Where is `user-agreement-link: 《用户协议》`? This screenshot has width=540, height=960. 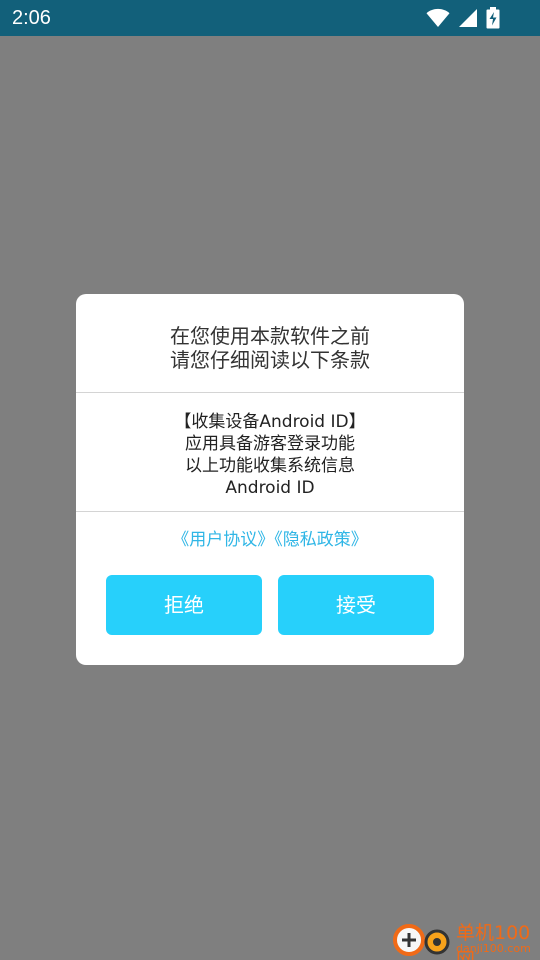
user-agreement-link: 《用户协议》 is located at coordinates (223, 540).